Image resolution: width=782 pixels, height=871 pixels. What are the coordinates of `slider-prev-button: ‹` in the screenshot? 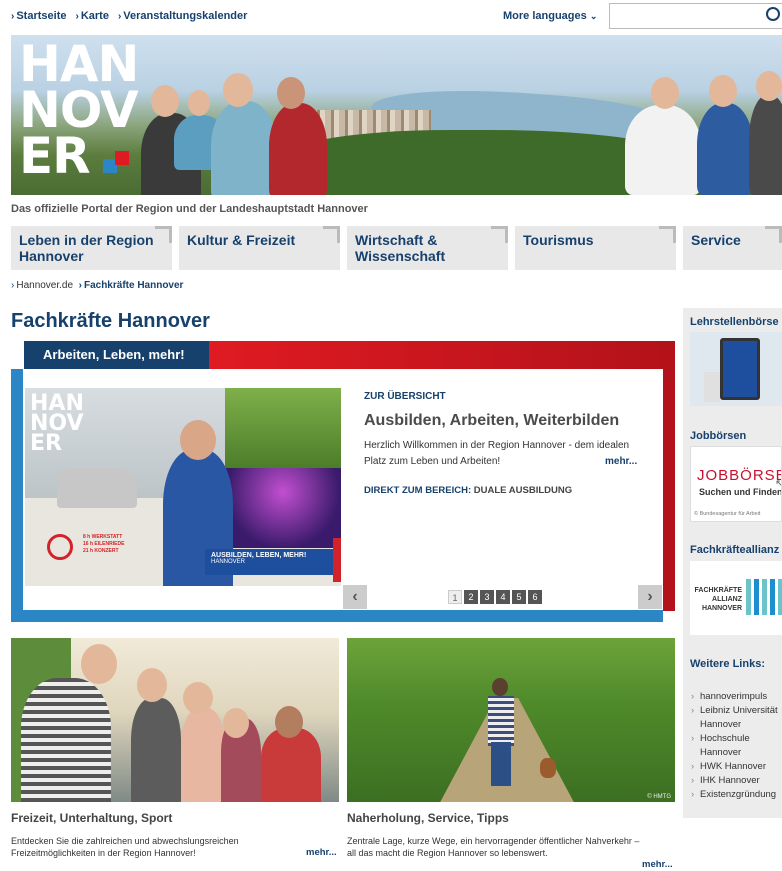 It's located at (355, 597).